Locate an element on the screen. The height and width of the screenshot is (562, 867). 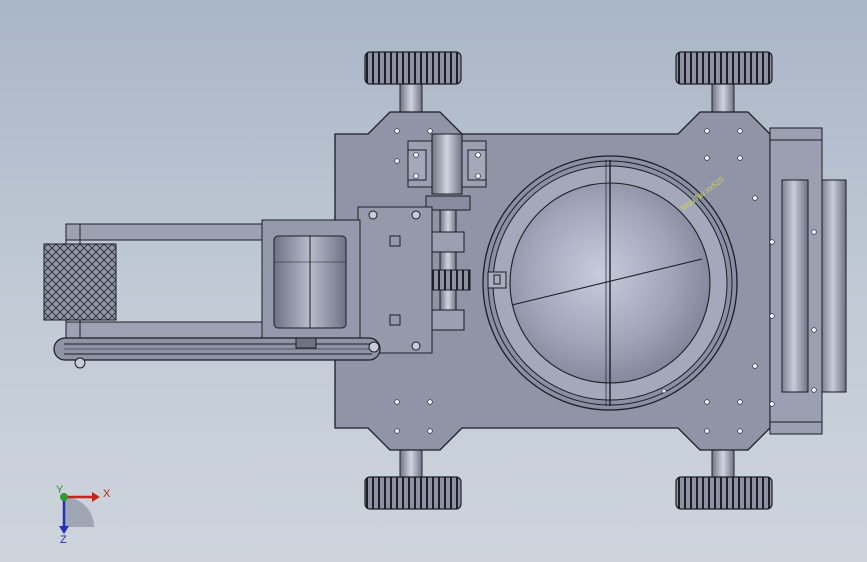
side-roller-assembly is located at coordinates (808, 281).